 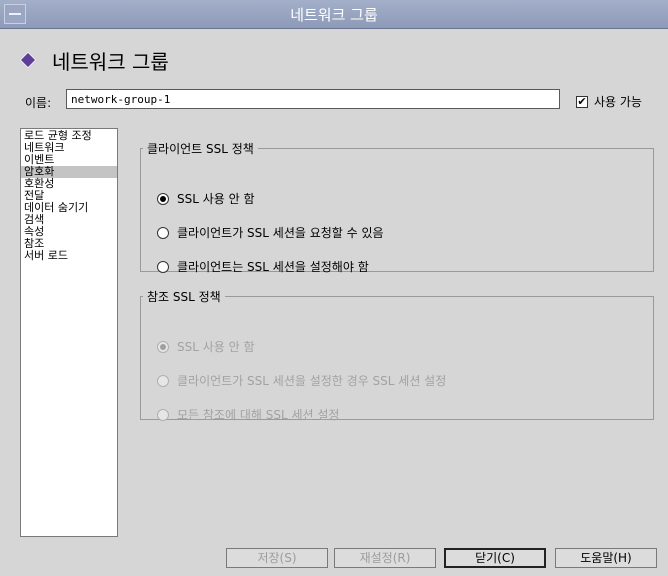 I want to click on referral-ssl-option-all: 모든 참조에 대해 SSL 세션 설정, so click(x=248, y=414).